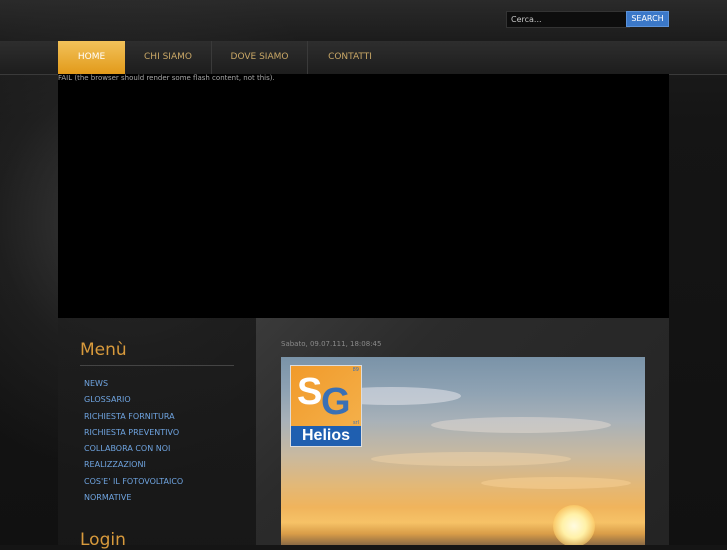 The height and width of the screenshot is (550, 727). I want to click on logo-letter-g: G, so click(336, 402).